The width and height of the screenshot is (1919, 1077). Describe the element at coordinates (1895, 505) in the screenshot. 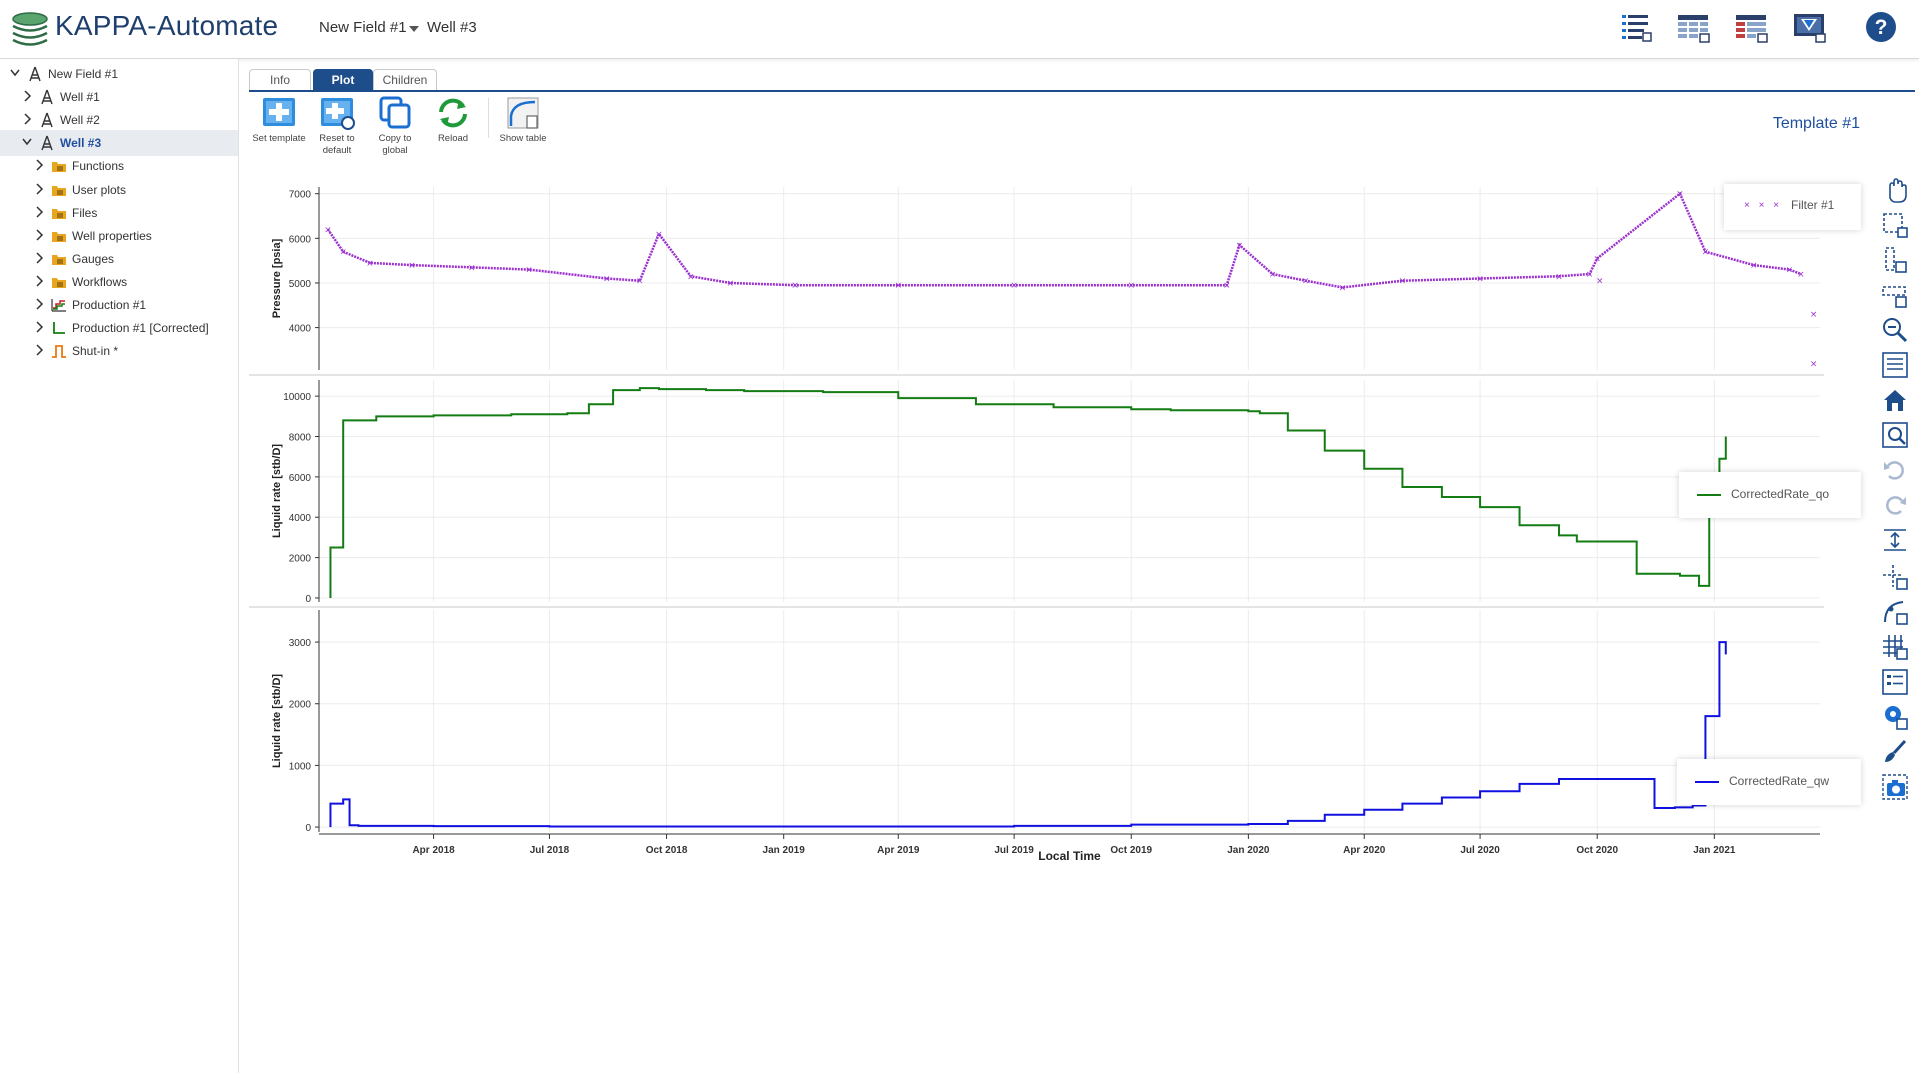

I see `redo-icon` at that location.